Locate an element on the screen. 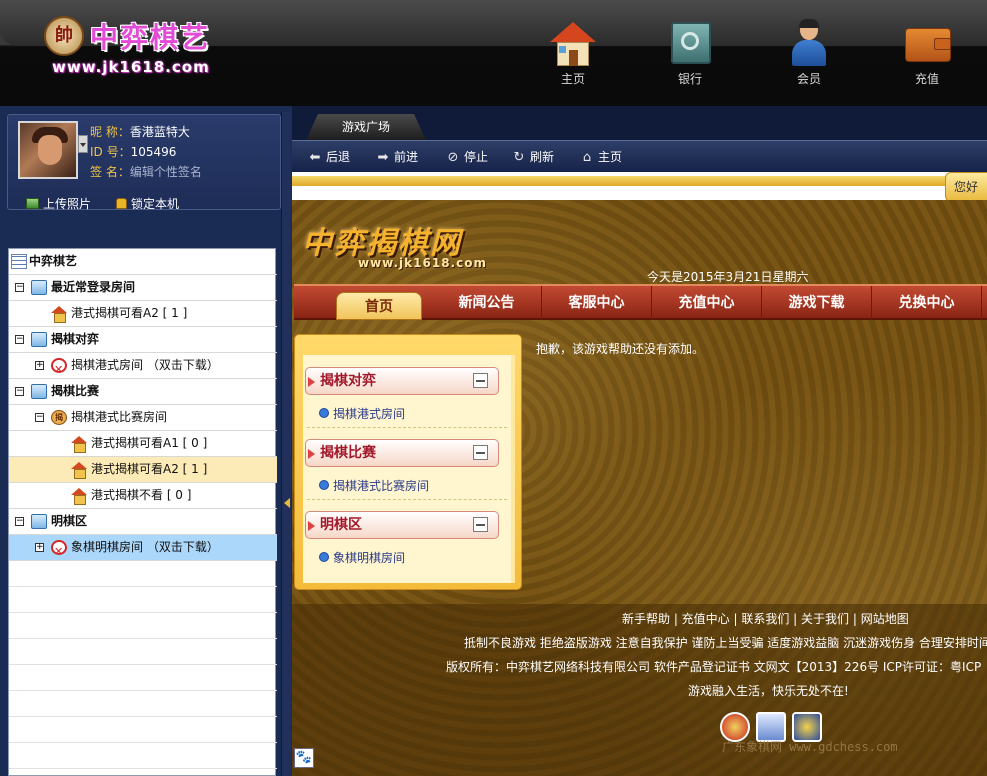 The image size is (987, 776). tree-room-label: 揭棋港式房间 （双击下载） is located at coordinates (145, 365).